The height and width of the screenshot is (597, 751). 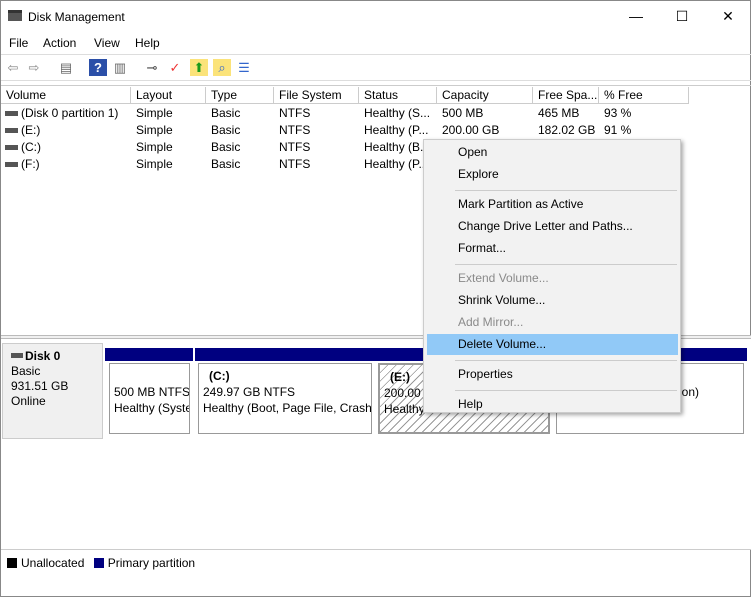 What do you see at coordinates (376, 43) in the screenshot?
I see `menu-bar: File Action View Help` at bounding box center [376, 43].